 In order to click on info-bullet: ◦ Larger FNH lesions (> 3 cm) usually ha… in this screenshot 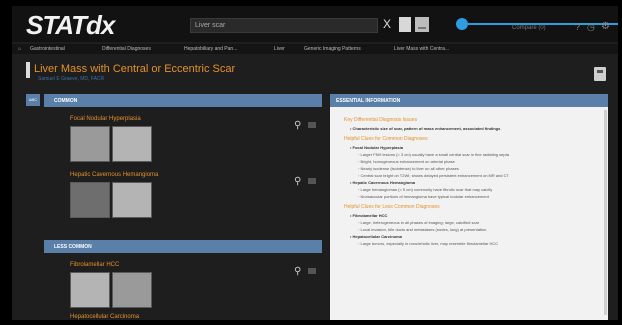, I will do `click(433, 154)`.